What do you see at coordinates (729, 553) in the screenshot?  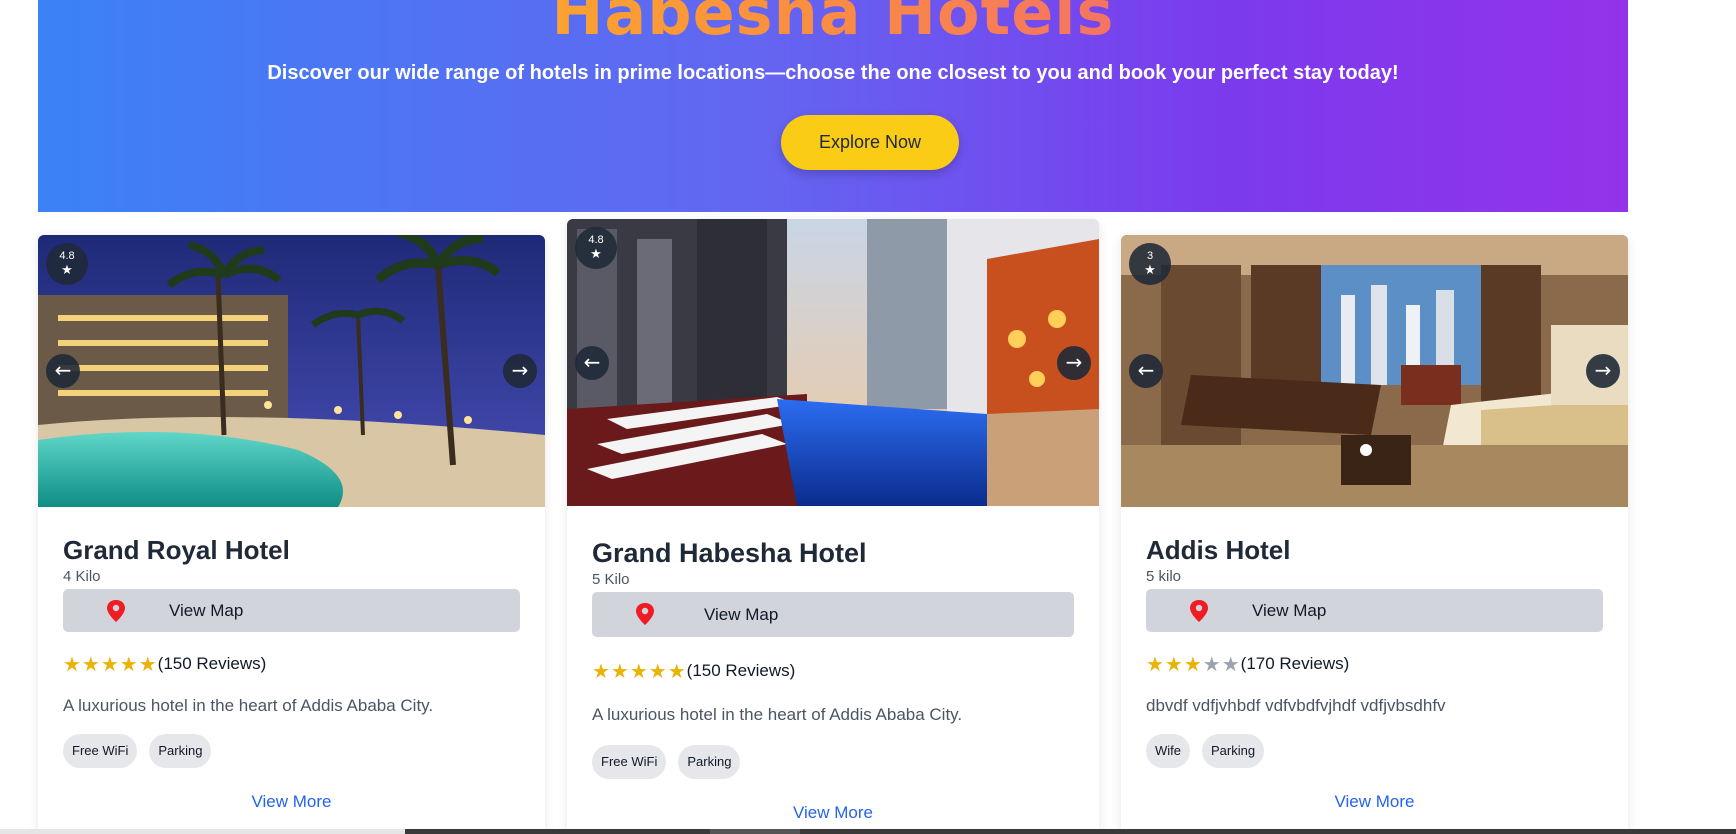 I see `hotel-name: Grand Habesha Hotel` at bounding box center [729, 553].